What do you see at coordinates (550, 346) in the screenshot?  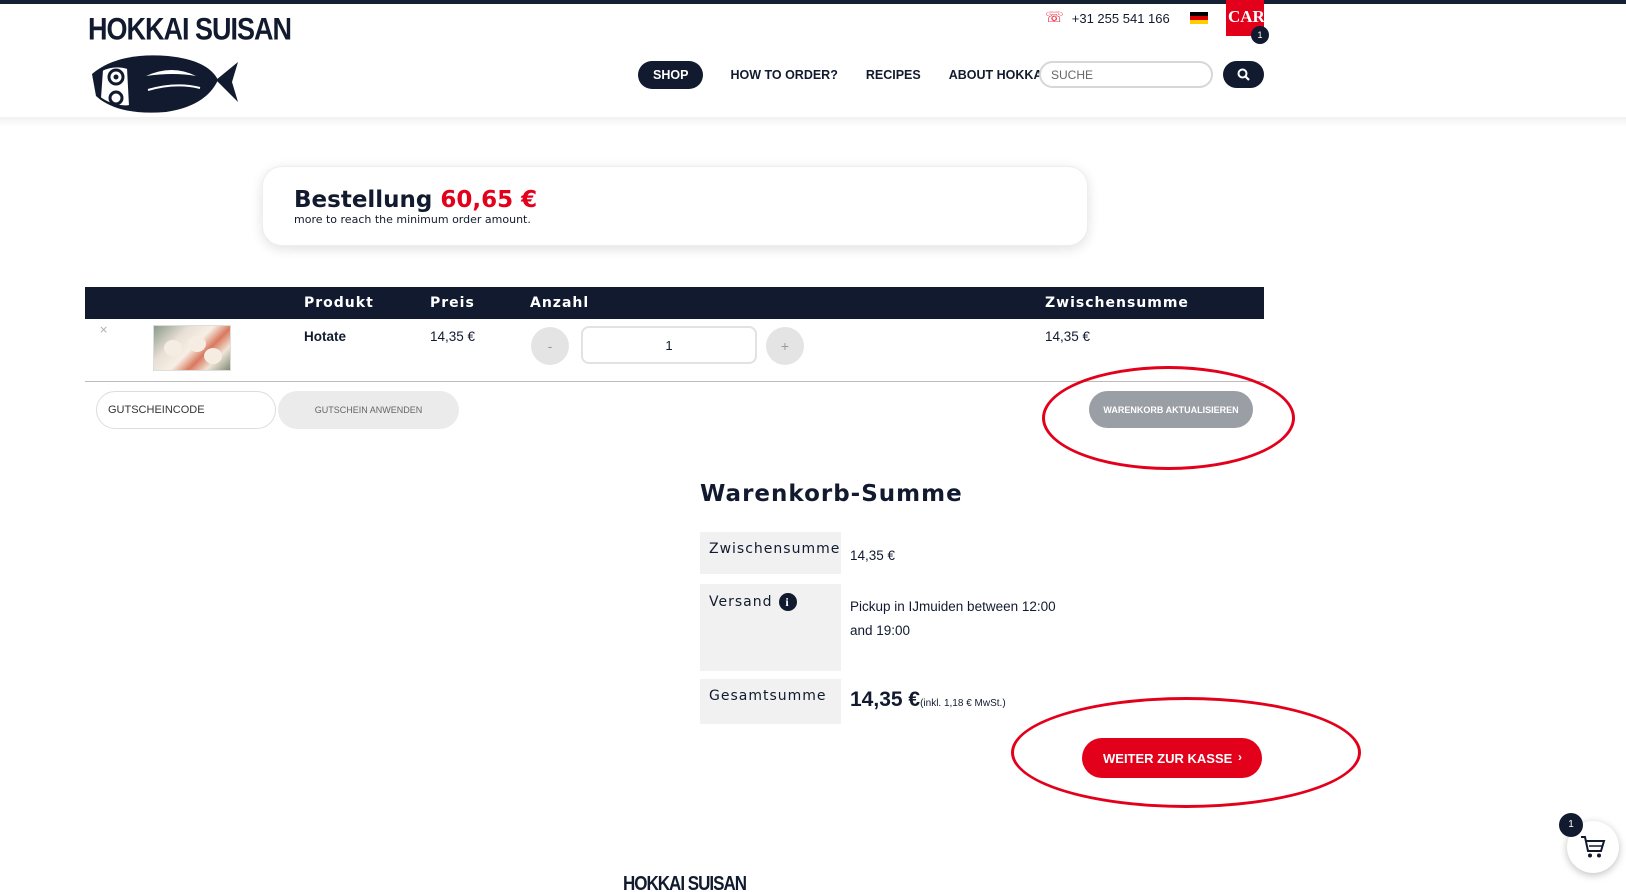 I see `quantity-decrease-button: -` at bounding box center [550, 346].